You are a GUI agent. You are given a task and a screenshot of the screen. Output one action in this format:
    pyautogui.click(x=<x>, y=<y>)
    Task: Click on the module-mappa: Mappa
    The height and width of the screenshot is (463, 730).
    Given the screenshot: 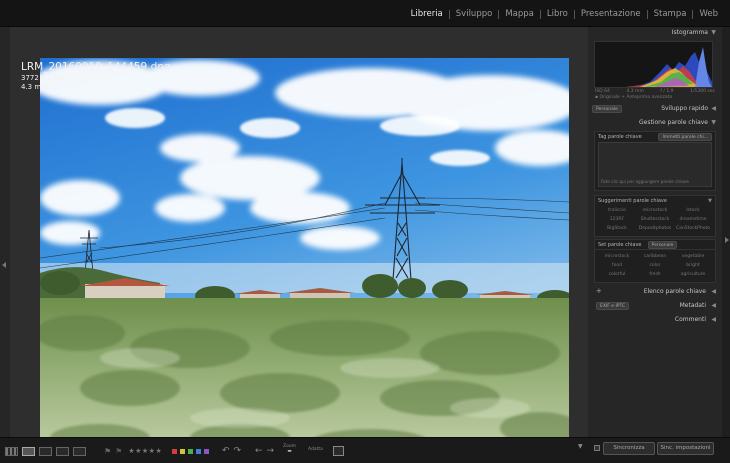 What is the action you would take?
    pyautogui.click(x=519, y=14)
    